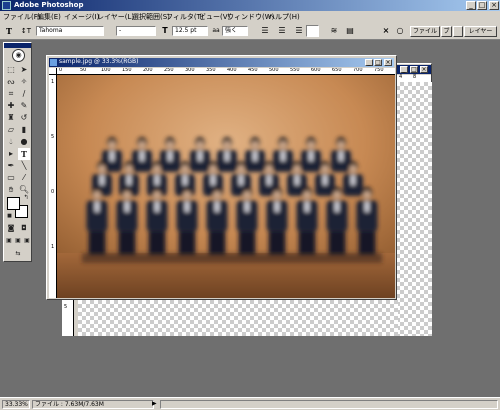 The image size is (500, 410). I want to click on shape-tool-icon: ╲, so click(24, 166).